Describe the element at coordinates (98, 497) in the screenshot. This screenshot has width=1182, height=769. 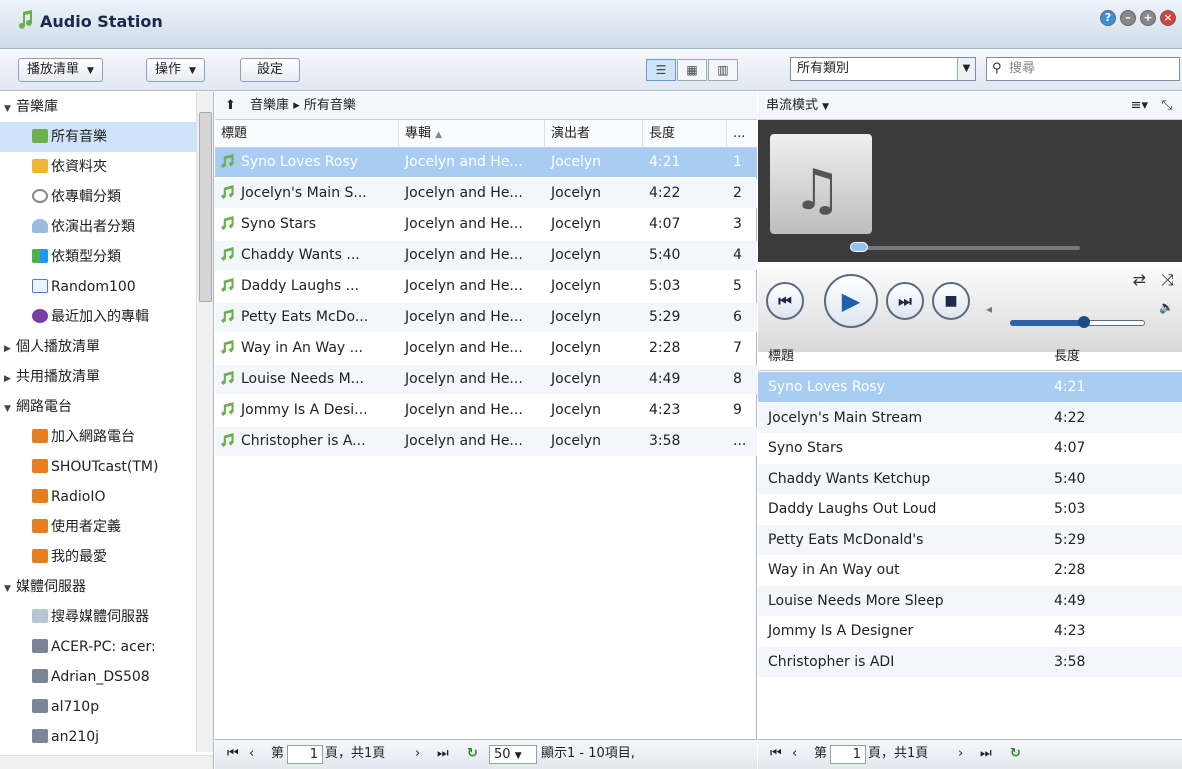
I see `sidebar-item-radioio: RadioIO` at that location.